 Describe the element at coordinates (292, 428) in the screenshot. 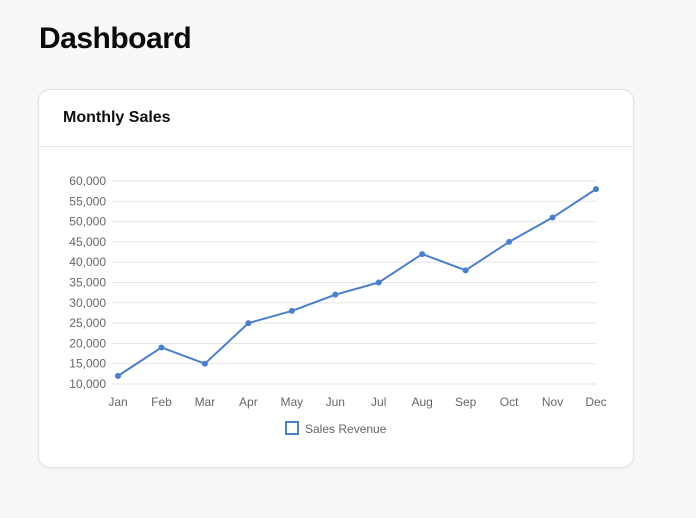

I see `legend-swatch` at that location.